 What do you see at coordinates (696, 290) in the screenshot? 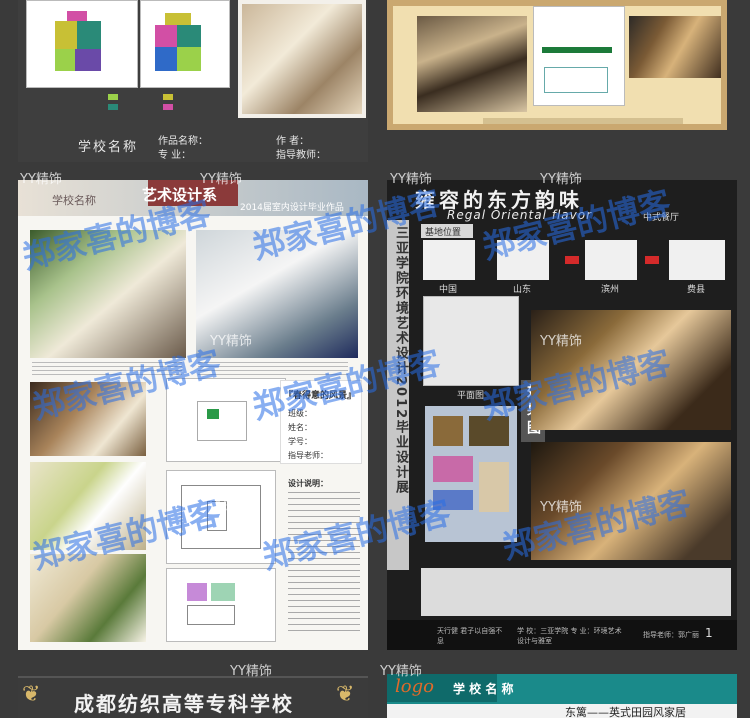
I see `map-label-4: 费县` at bounding box center [696, 290].